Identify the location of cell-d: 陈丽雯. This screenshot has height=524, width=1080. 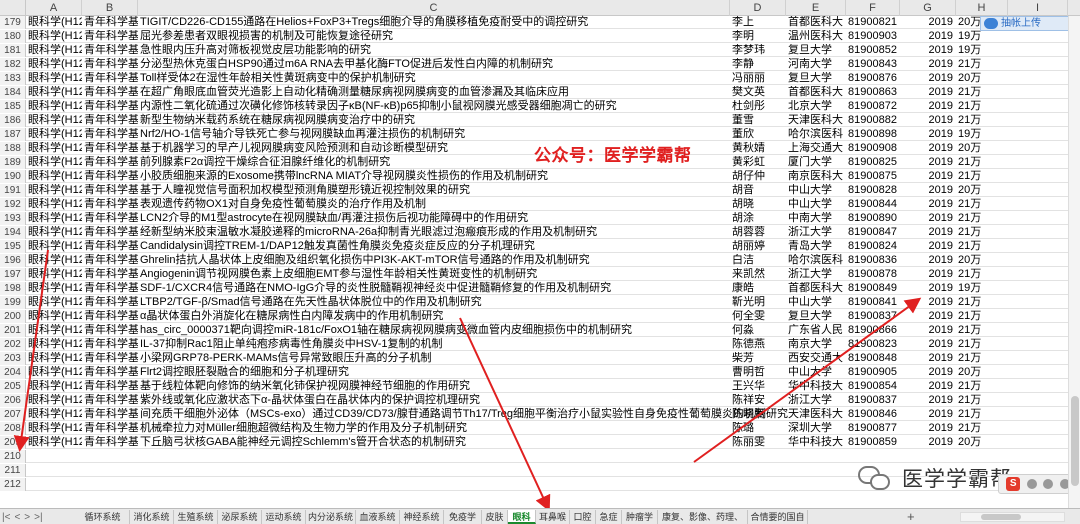
(759, 442).